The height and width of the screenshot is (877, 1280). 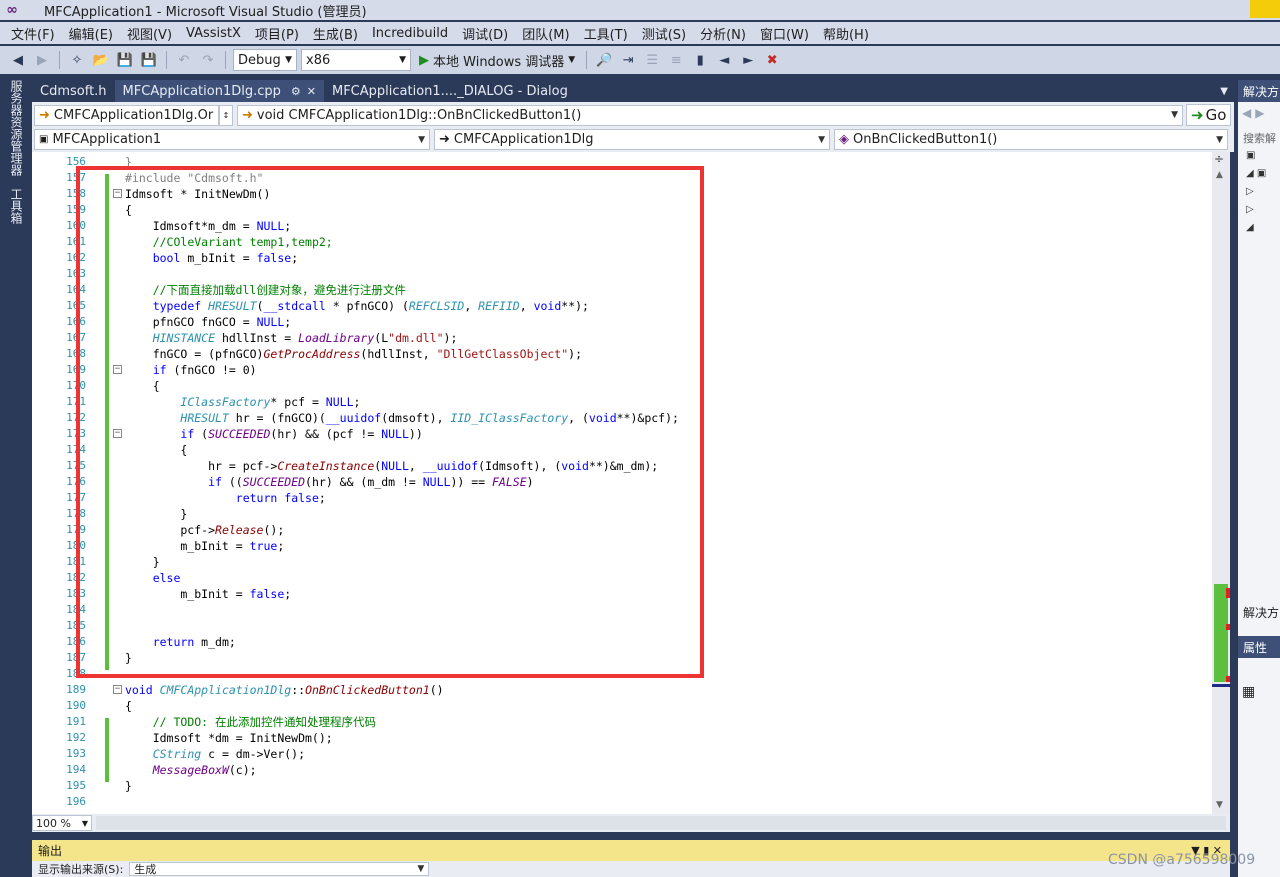 I want to click on code-line: 159 {, so click(x=622, y=210).